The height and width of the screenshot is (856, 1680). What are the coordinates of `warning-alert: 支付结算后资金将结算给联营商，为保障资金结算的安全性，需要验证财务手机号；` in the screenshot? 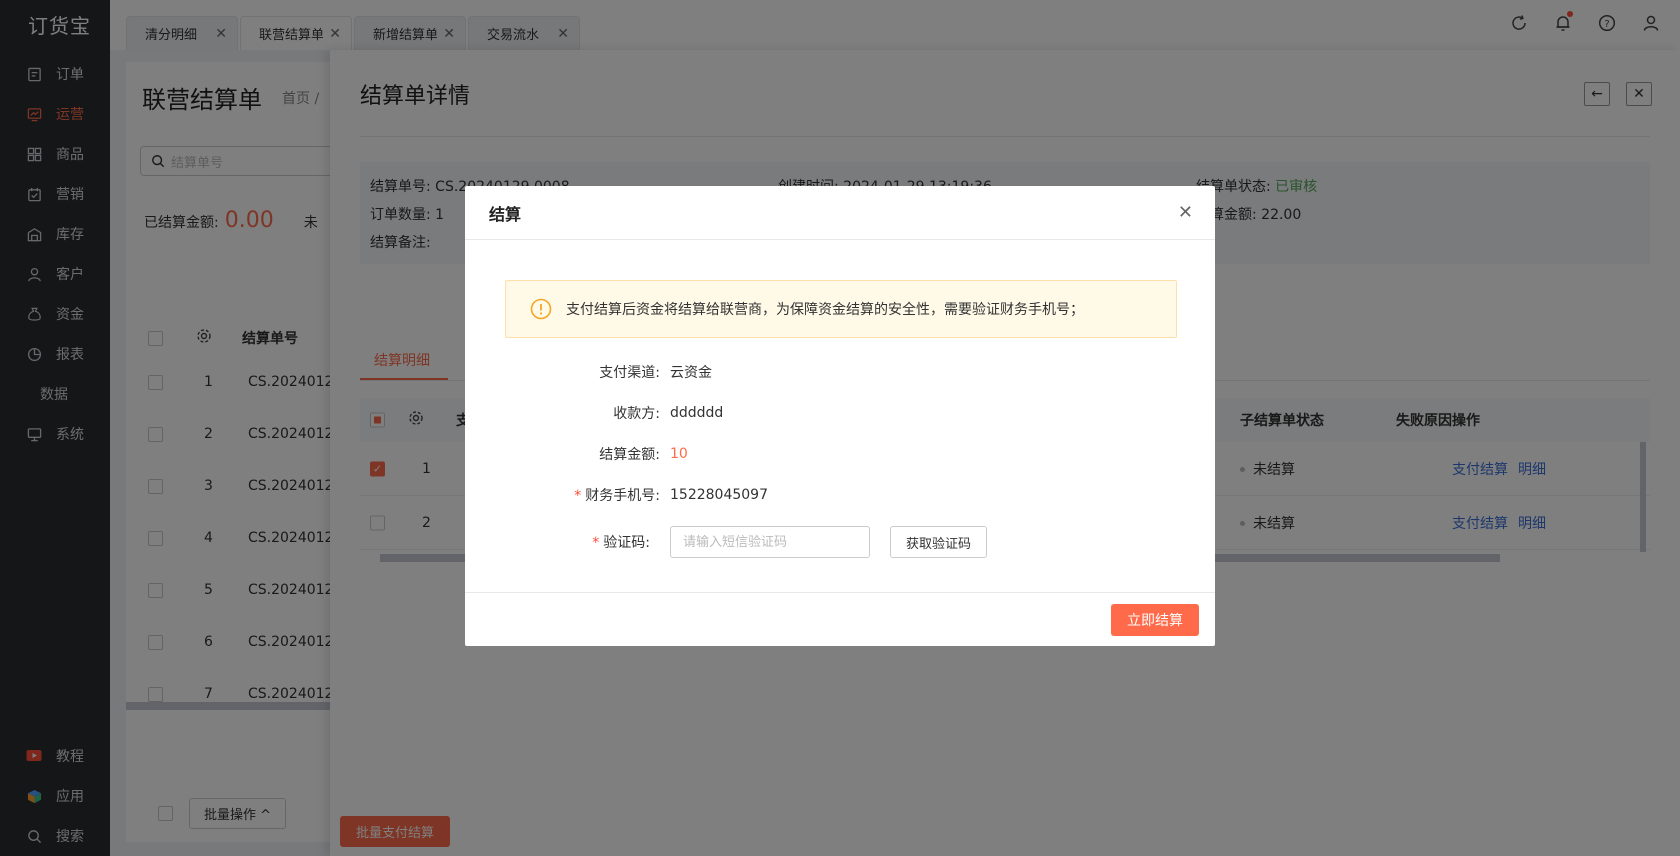 It's located at (841, 309).